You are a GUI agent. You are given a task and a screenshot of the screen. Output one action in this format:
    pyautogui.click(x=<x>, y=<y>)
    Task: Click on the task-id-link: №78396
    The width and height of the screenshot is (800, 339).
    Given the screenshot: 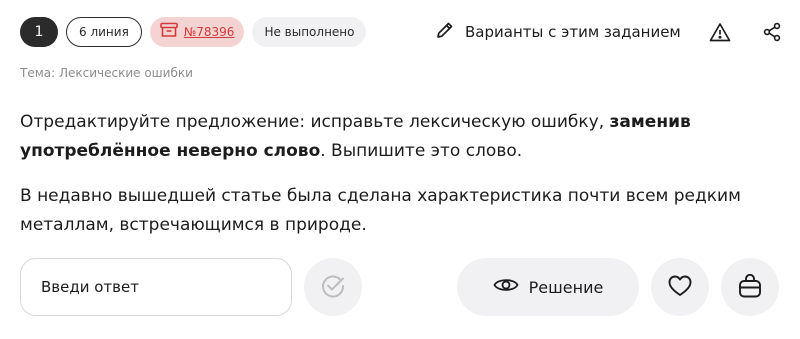 What is the action you would take?
    pyautogui.click(x=209, y=32)
    